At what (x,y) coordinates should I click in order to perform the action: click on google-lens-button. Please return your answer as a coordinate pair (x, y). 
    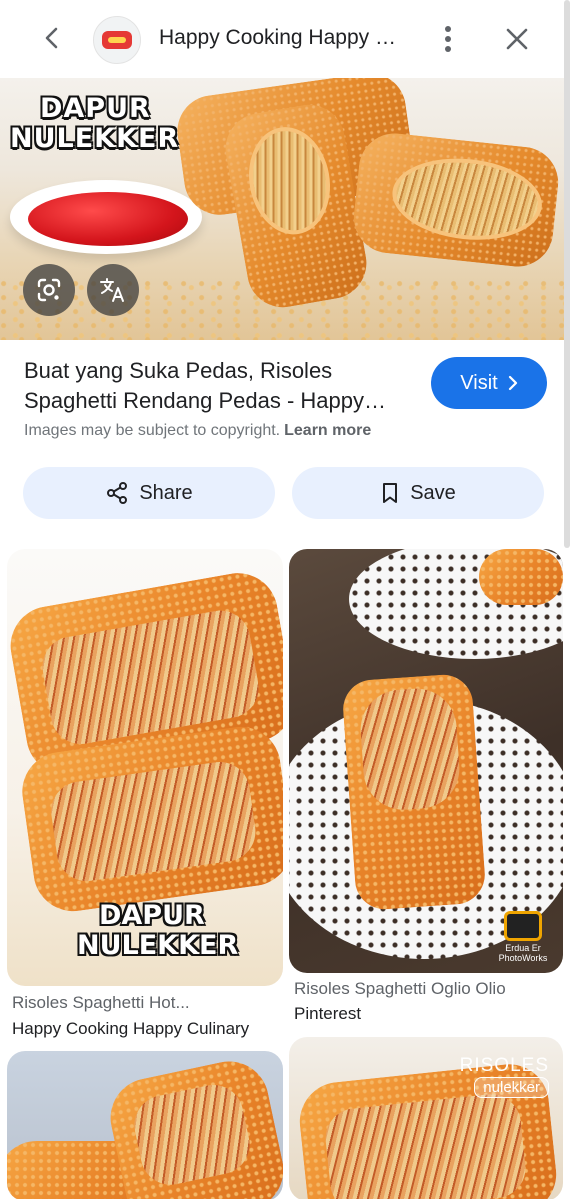
    Looking at the image, I should click on (49, 290).